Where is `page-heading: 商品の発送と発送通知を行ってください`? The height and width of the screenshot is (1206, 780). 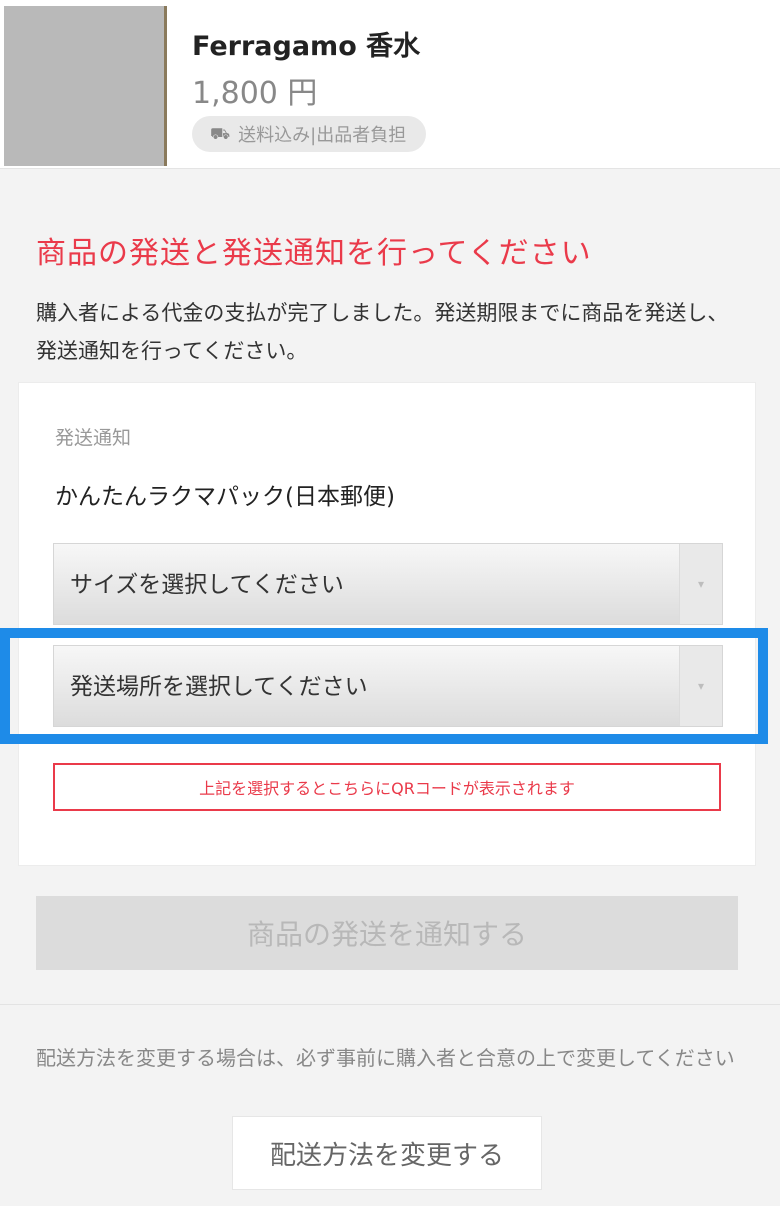 page-heading: 商品の発送と発送通知を行ってください is located at coordinates (314, 253).